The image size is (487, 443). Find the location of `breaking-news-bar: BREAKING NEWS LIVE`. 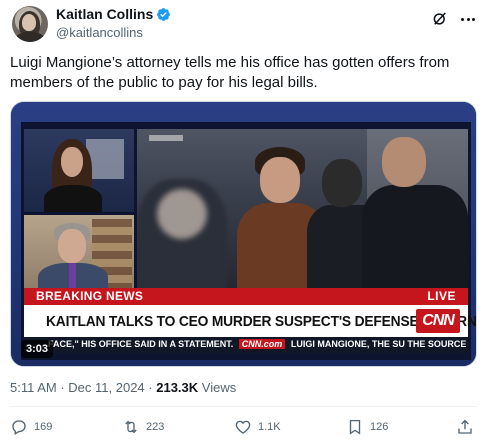

breaking-news-bar: BREAKING NEWS LIVE is located at coordinates (246, 296).